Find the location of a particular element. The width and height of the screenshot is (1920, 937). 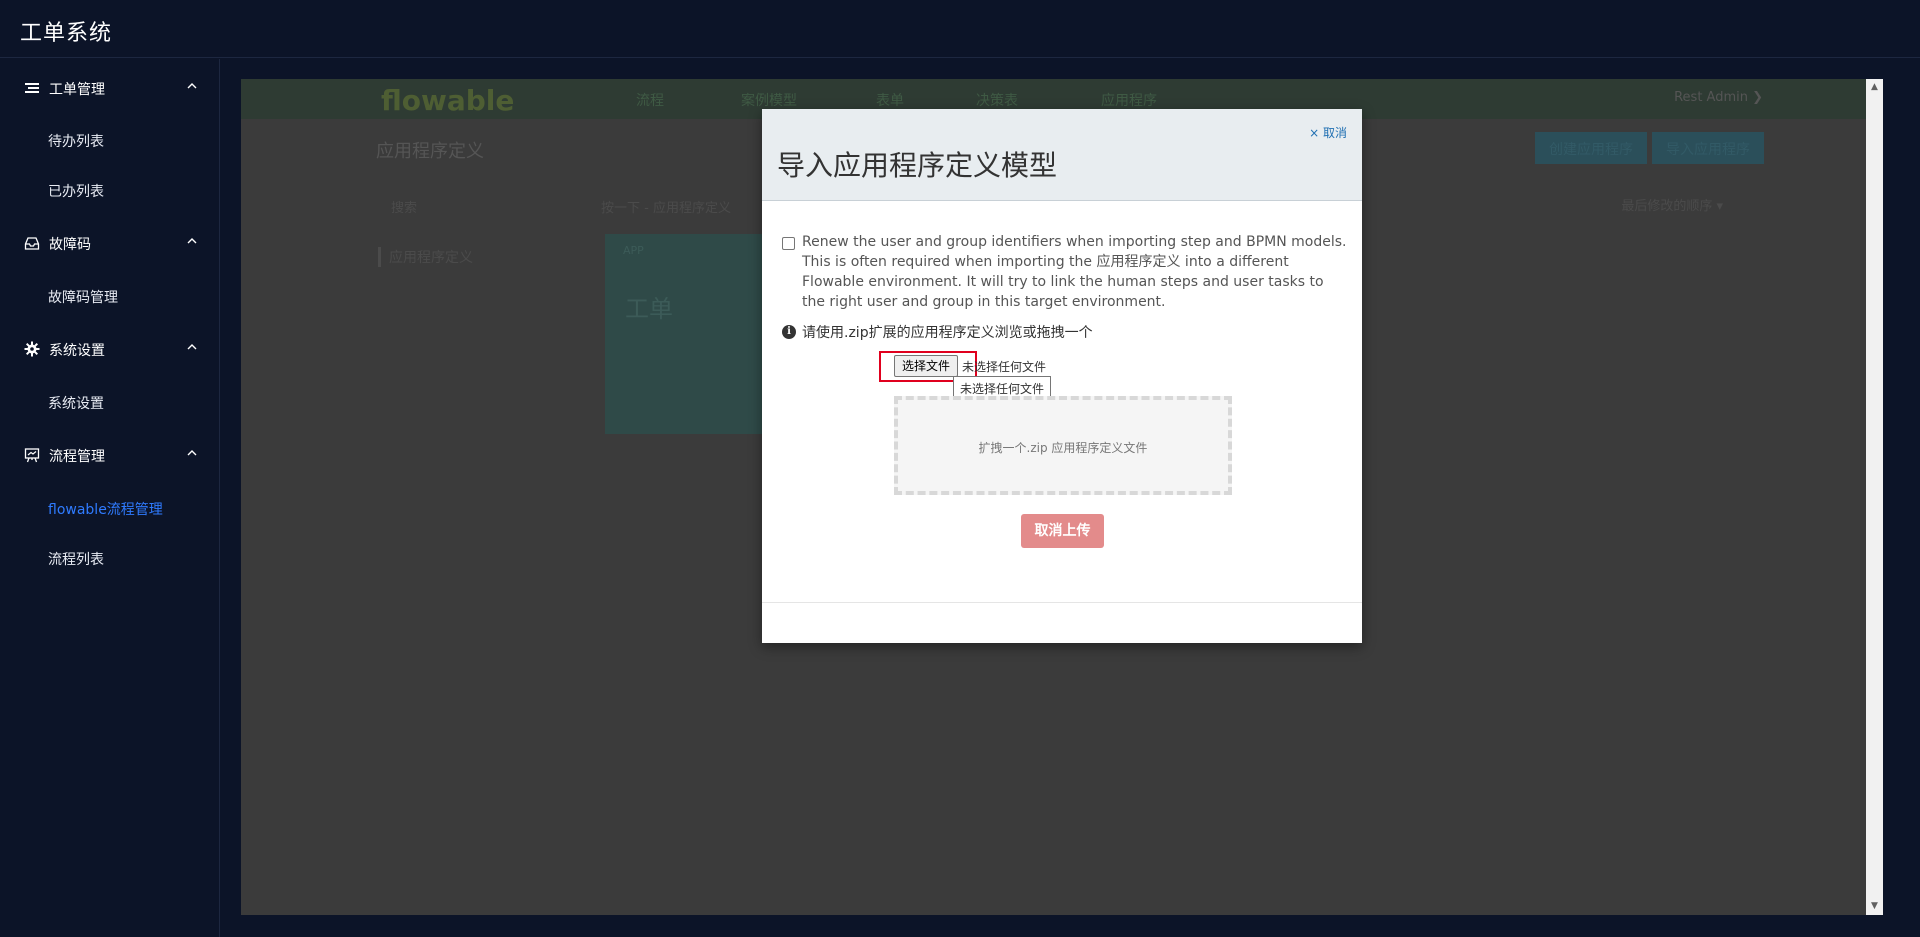

sidebar-item-todo-list: 待办列表 is located at coordinates (110, 139).